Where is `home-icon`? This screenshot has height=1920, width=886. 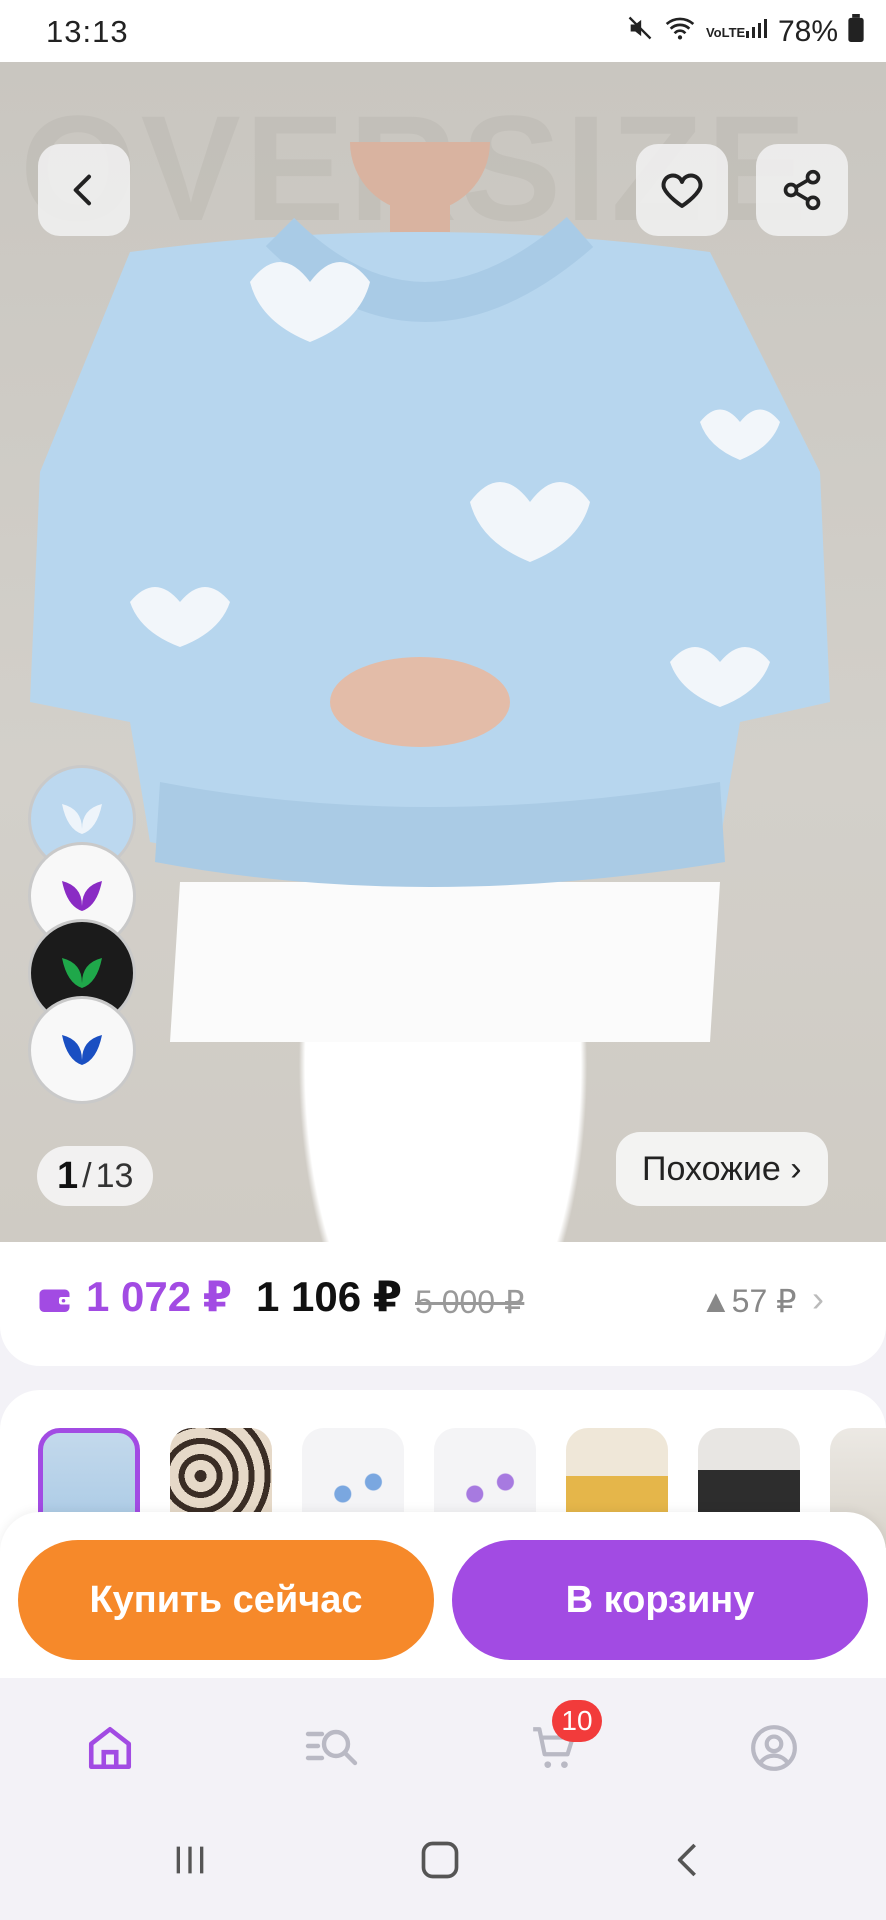
home-icon is located at coordinates (110, 1748).